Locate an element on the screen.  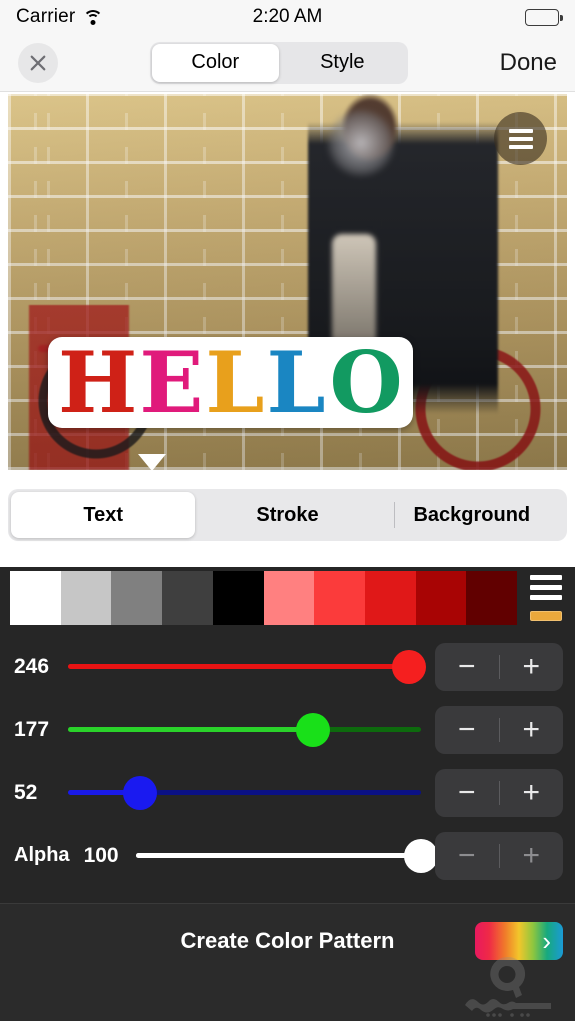
tab-style: Style is located at coordinates (342, 63).